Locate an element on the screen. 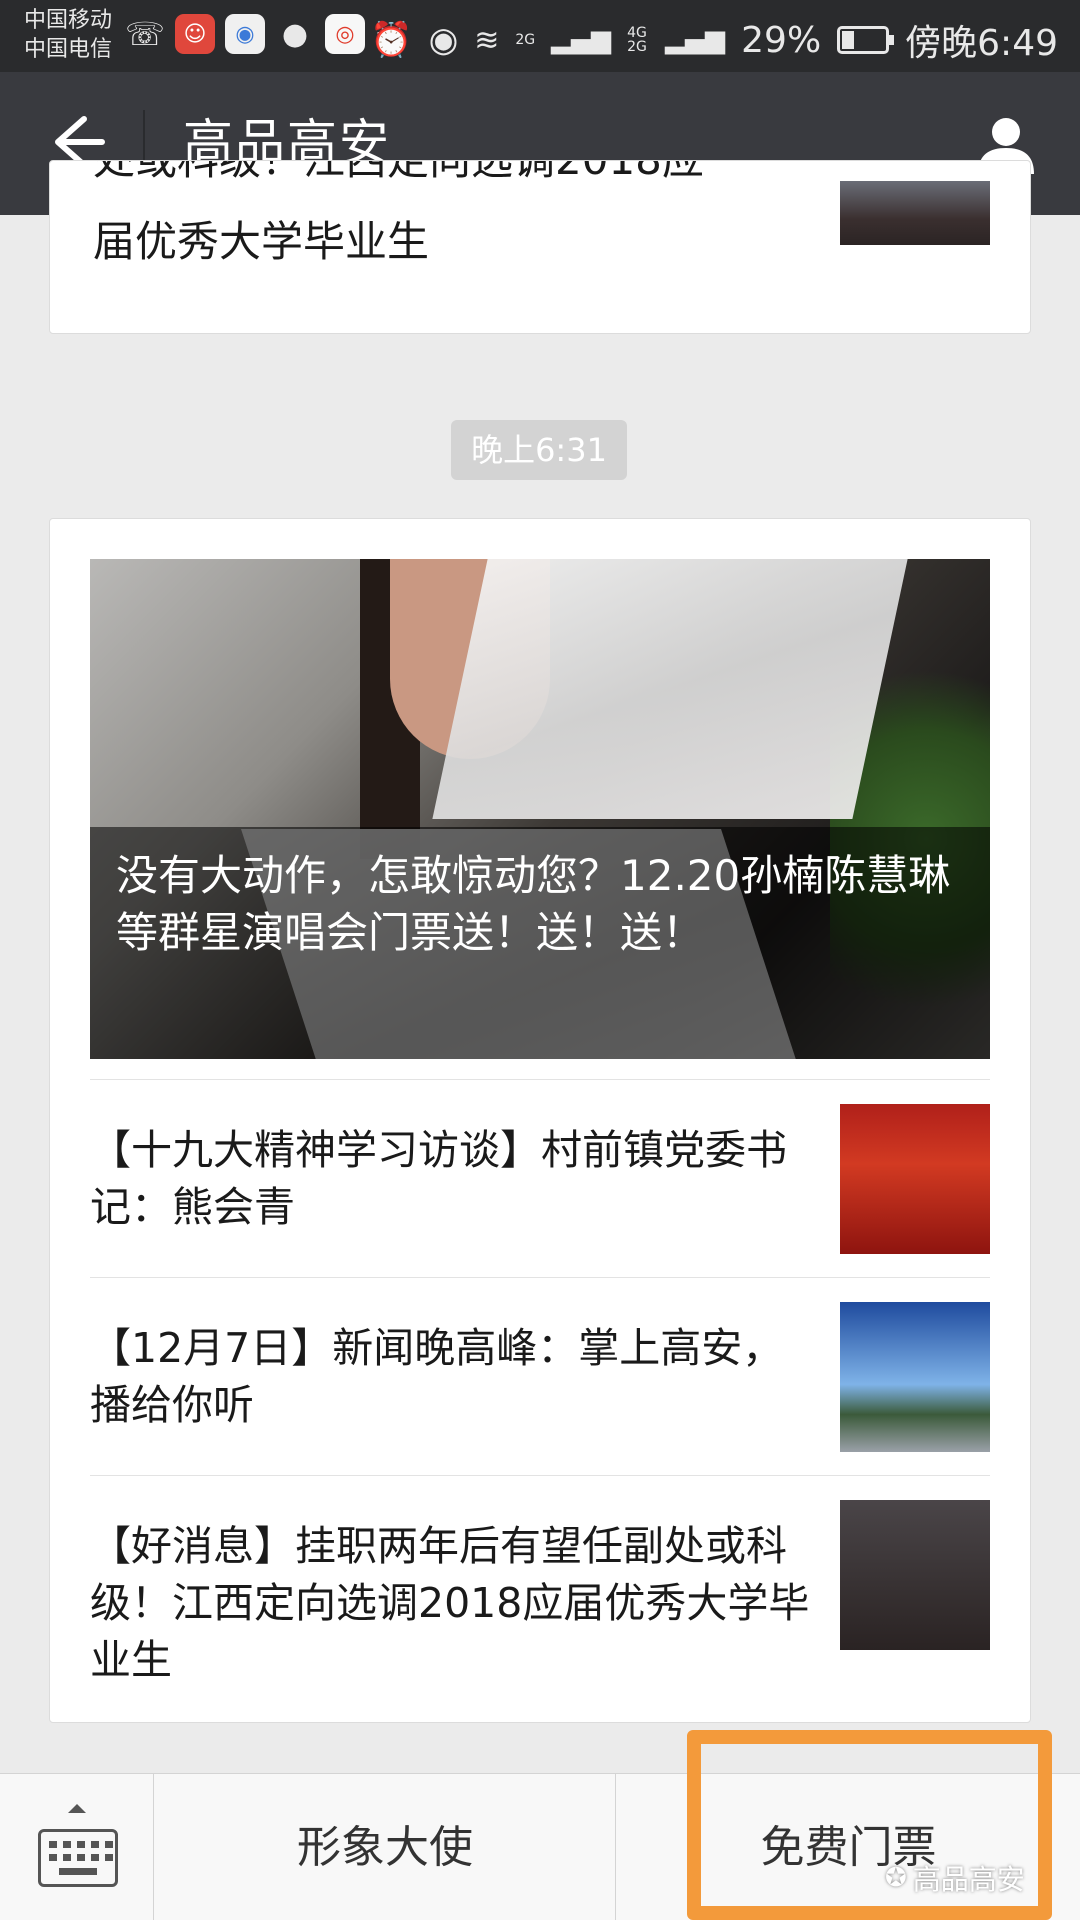  previous-article-title-cut: 处或科级！江西定向选调2018应 is located at coordinates (443, 175).